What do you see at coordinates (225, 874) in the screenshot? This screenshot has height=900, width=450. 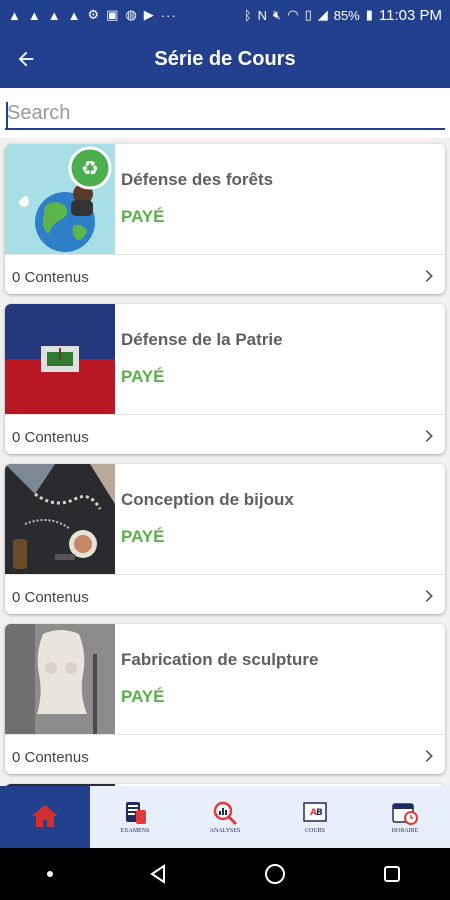 I see `system-nav-bar` at bounding box center [225, 874].